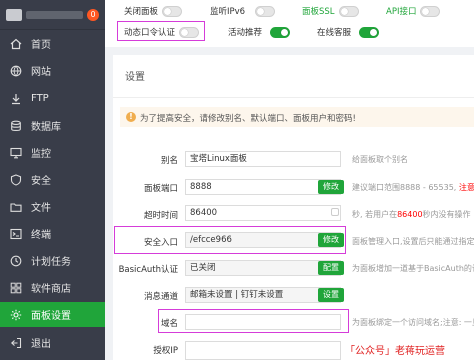 The height and width of the screenshot is (360, 474). Describe the element at coordinates (160, 189) in the screenshot. I see `port-label: 面板端口` at that location.